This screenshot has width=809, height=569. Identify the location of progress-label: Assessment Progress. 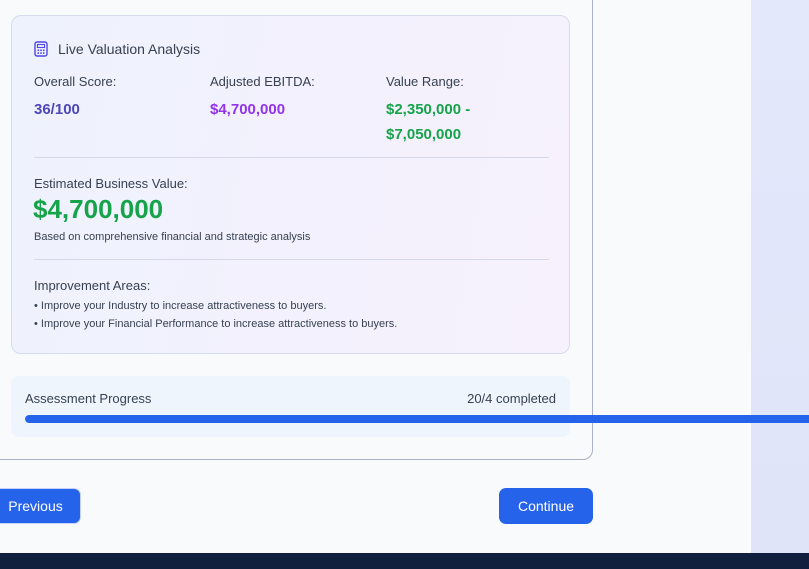
(88, 398).